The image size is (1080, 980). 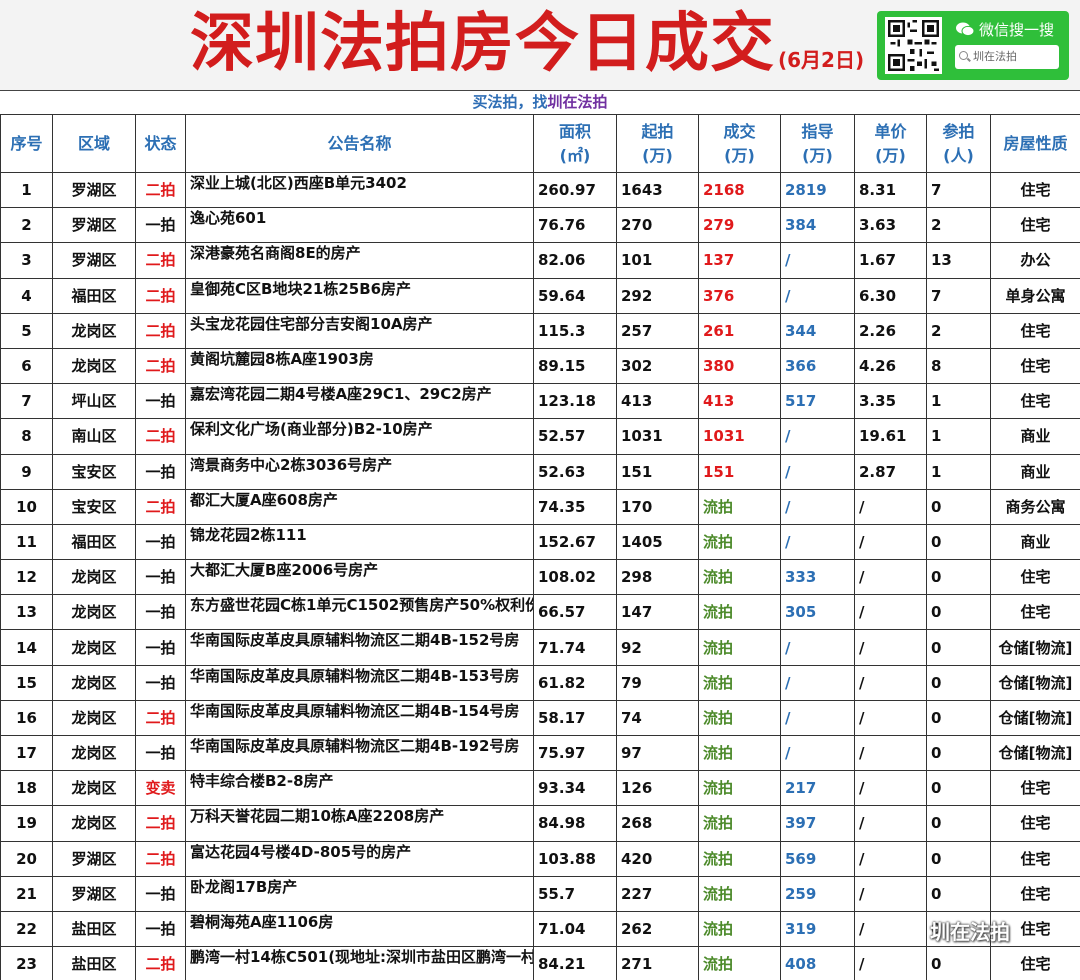 I want to click on cell-start: 170, so click(x=657, y=506).